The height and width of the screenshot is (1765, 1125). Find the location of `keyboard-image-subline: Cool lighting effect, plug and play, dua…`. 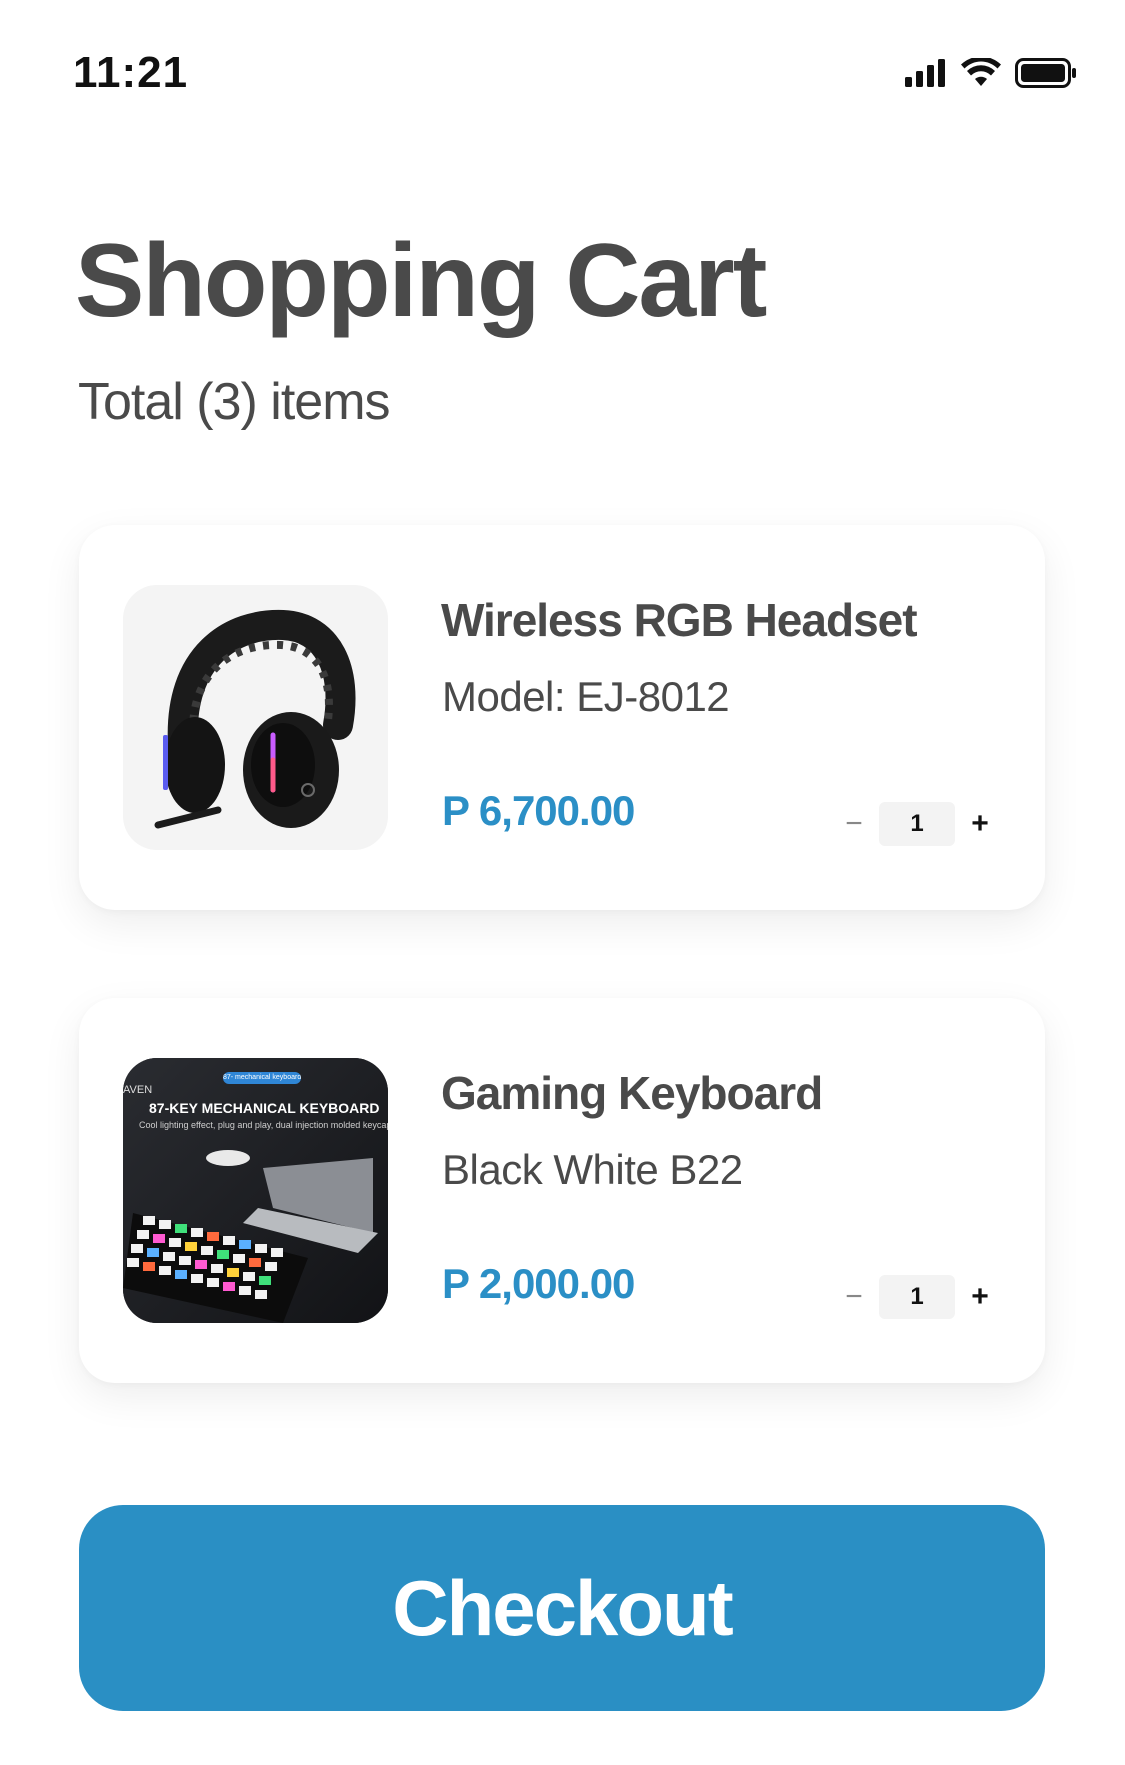

keyboard-image-subline: Cool lighting effect, plug and play, dua… is located at coordinates (263, 1125).